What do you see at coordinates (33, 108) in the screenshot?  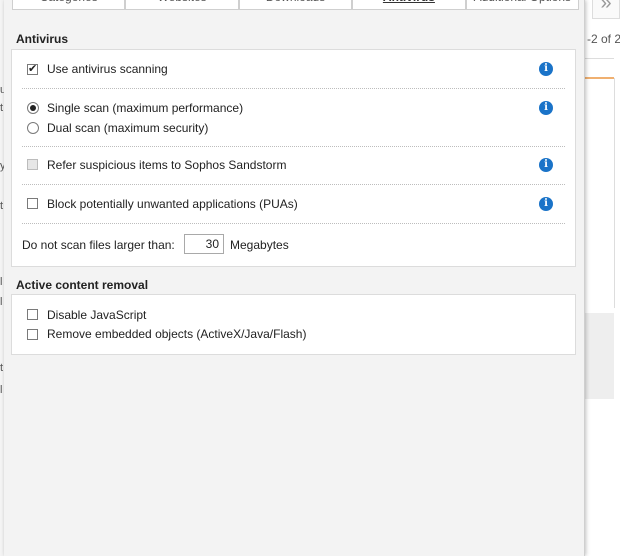 I see `single-scan-radio` at bounding box center [33, 108].